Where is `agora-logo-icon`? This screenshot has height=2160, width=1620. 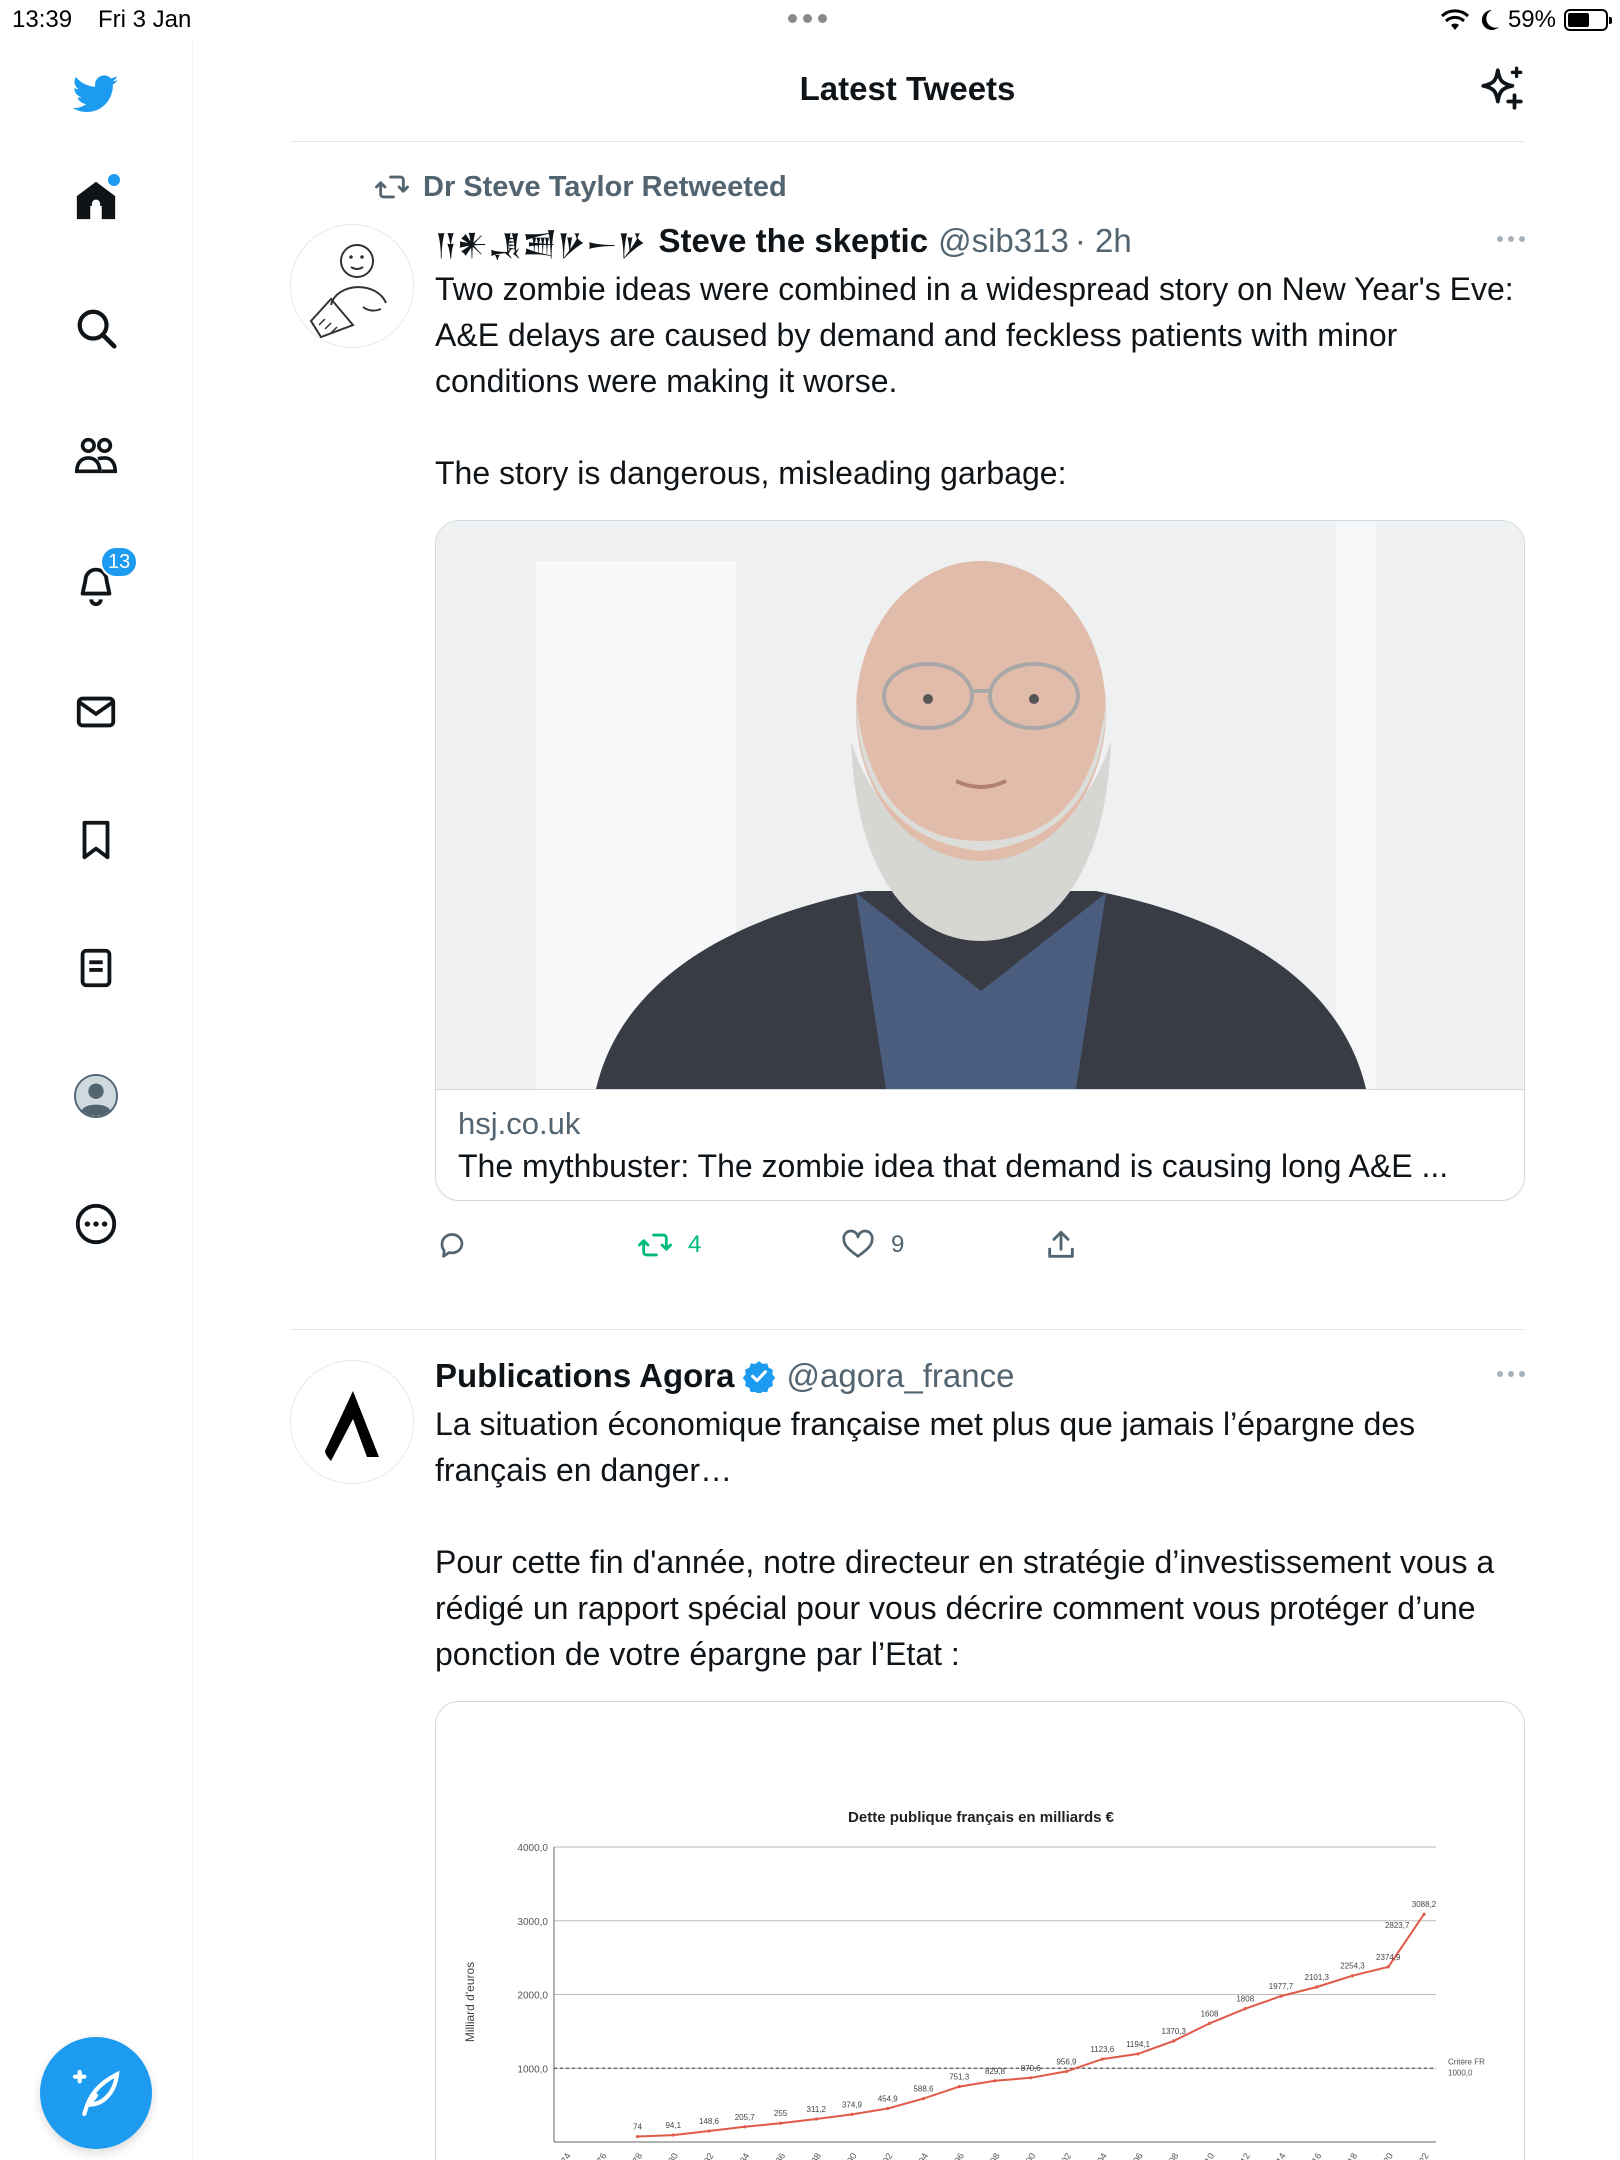 agora-logo-icon is located at coordinates (352, 1422).